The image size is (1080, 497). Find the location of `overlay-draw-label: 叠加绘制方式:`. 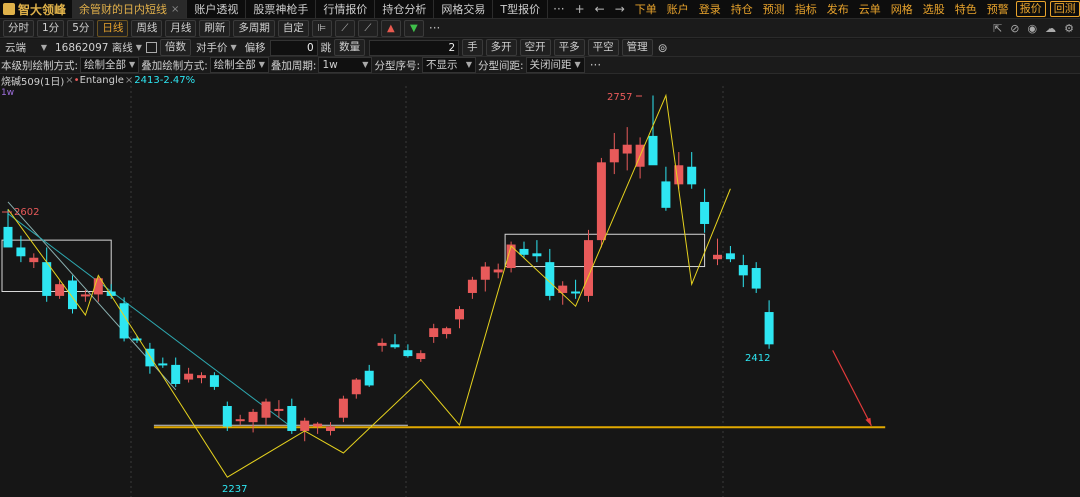

overlay-draw-label: 叠加绘制方式: is located at coordinates (174, 65).